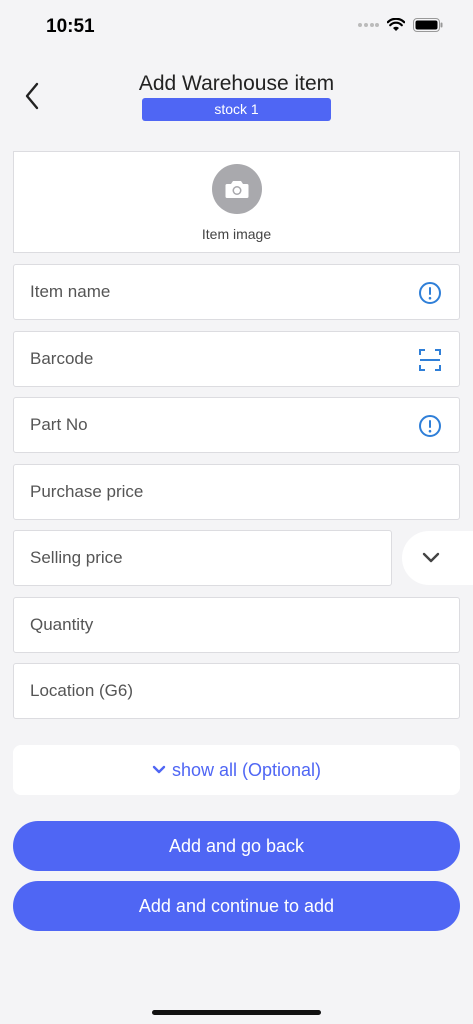 This screenshot has height=1024, width=473. Describe the element at coordinates (246, 769) in the screenshot. I see `show-all-label: show all (Optional)` at that location.